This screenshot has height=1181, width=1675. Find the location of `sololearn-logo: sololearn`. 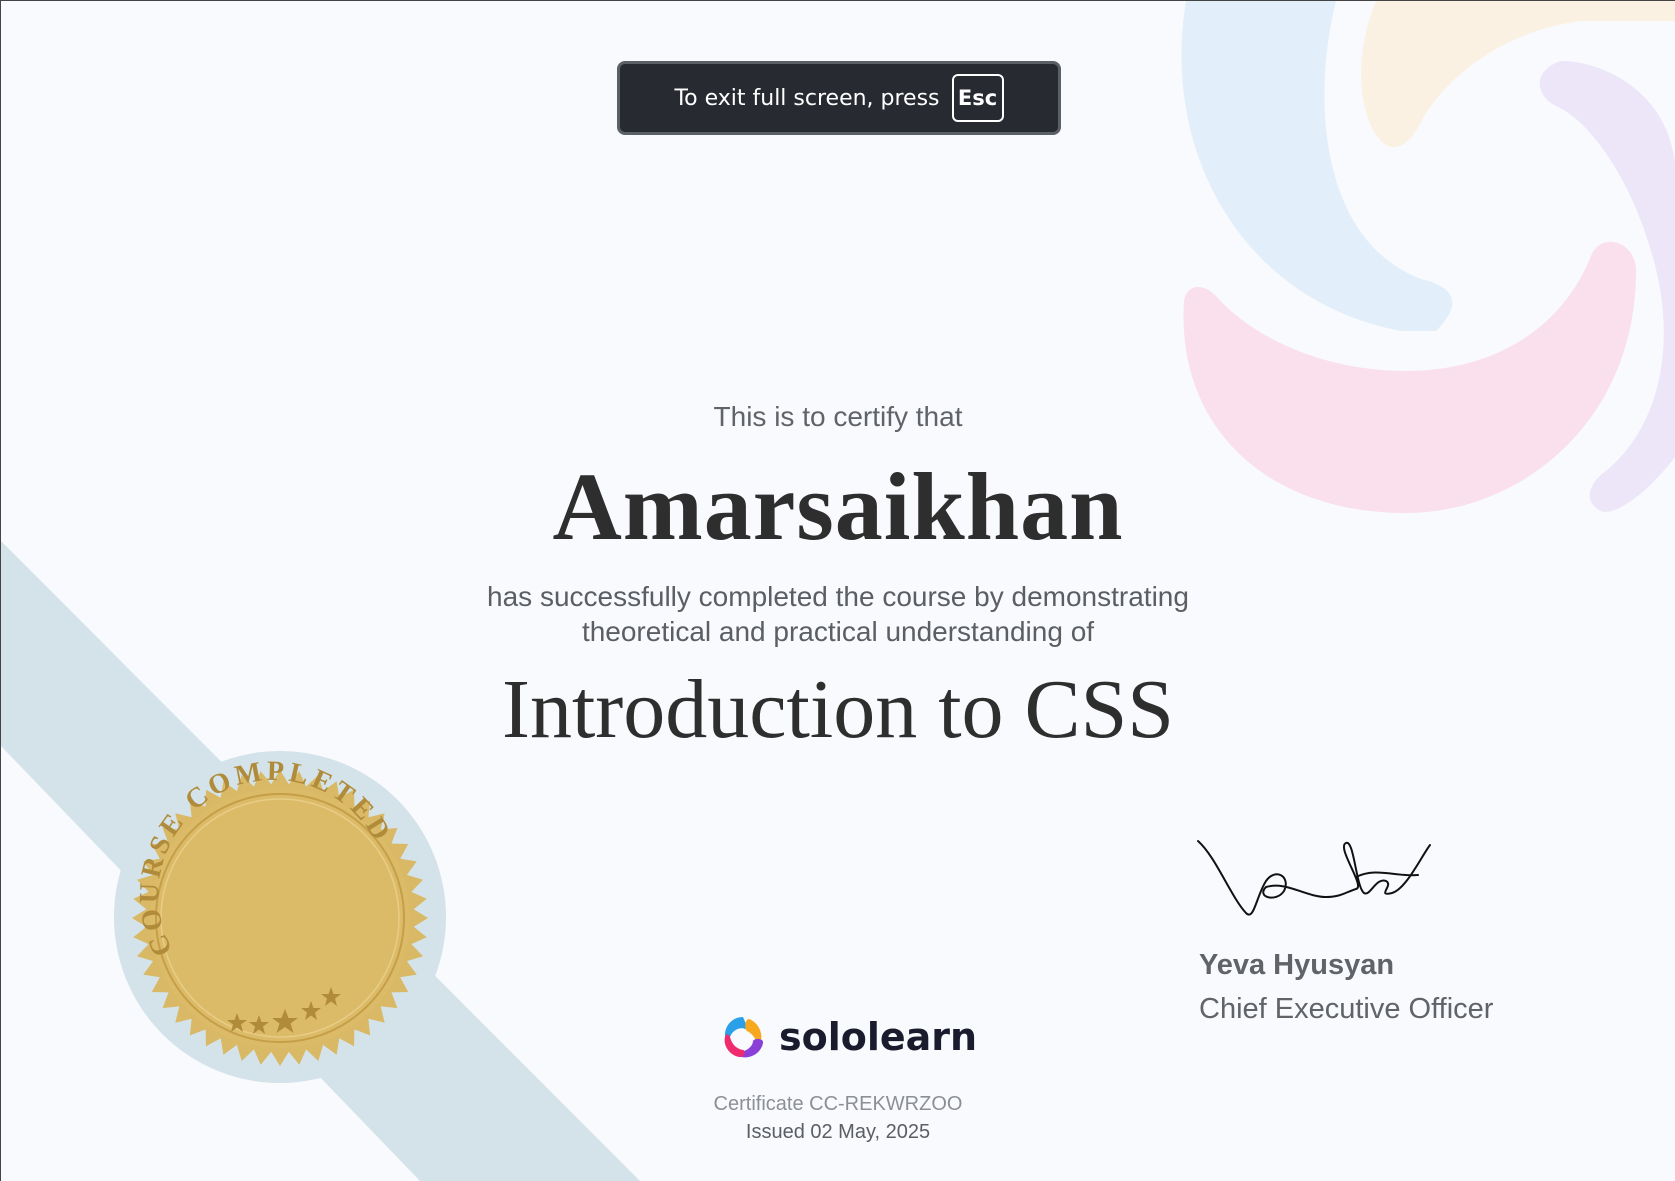

sololearn-logo: sololearn is located at coordinates (848, 1037).